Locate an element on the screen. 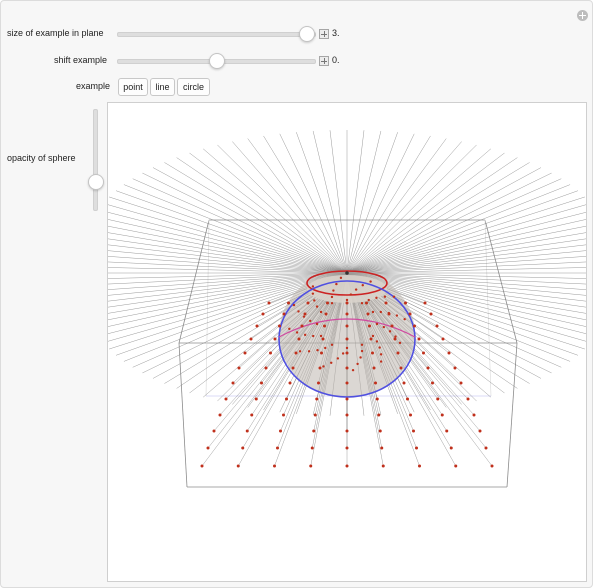 Image resolution: width=593 pixels, height=588 pixels. size-slider-thumb is located at coordinates (307, 34).